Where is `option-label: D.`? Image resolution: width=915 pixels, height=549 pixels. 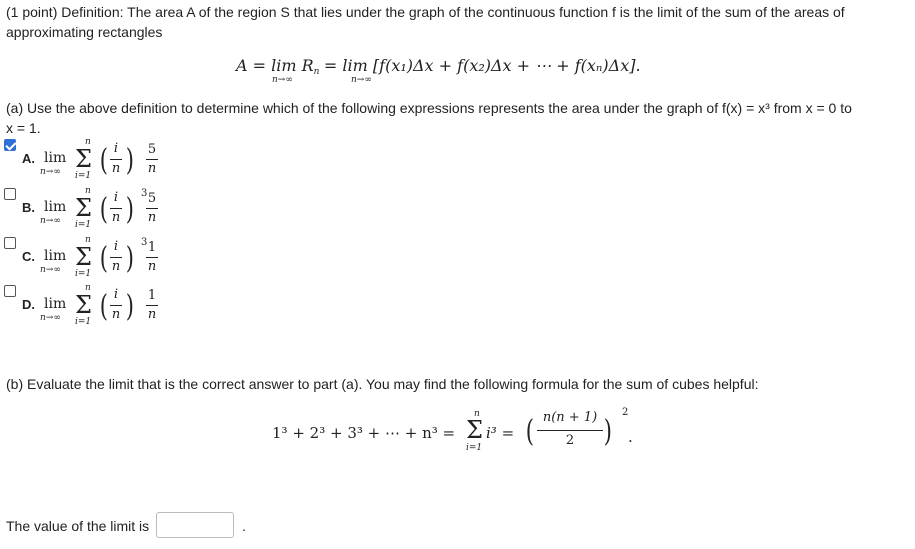
option-label: D. is located at coordinates (28, 304).